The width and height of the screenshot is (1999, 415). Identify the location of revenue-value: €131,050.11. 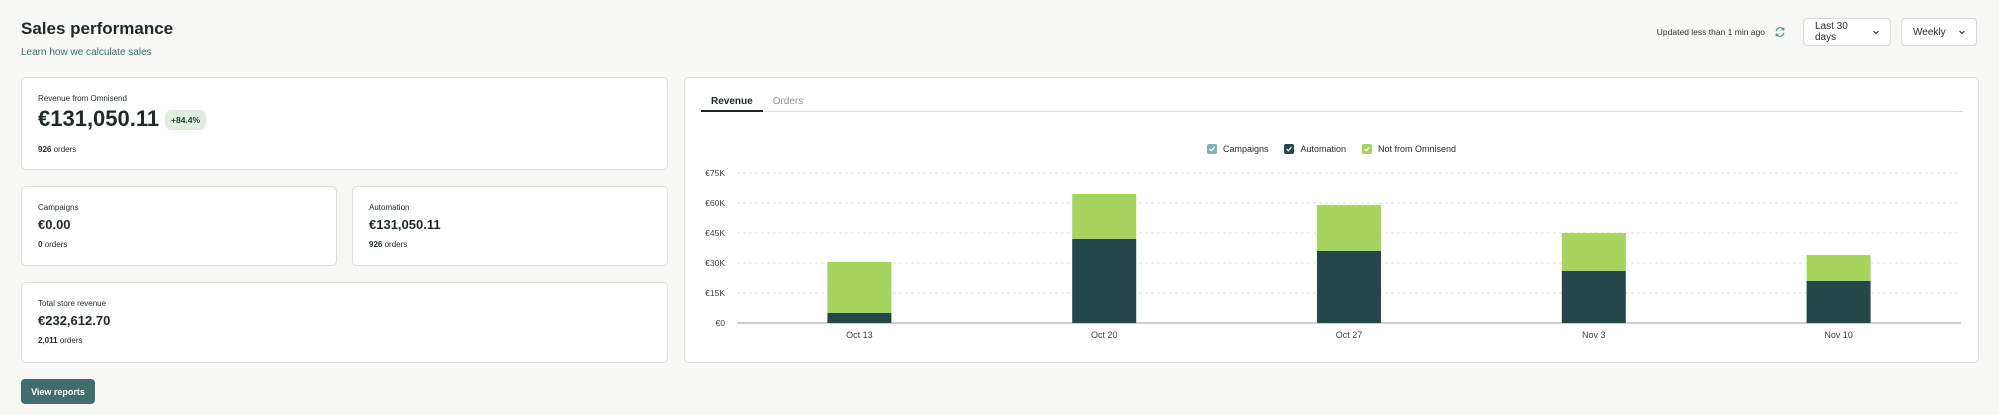
(99, 118).